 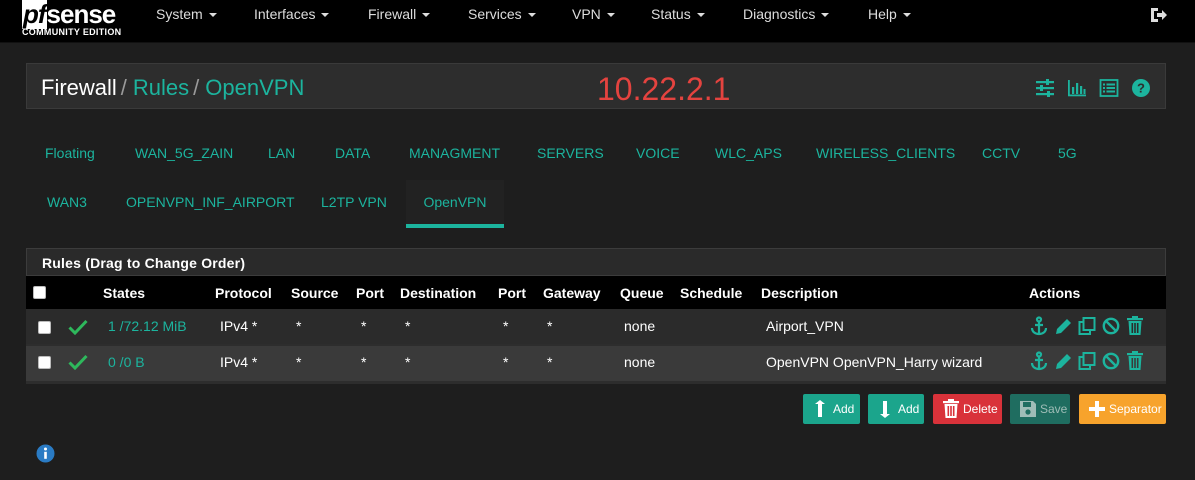 I want to click on nav-vpn: VPN, so click(x=593, y=21).